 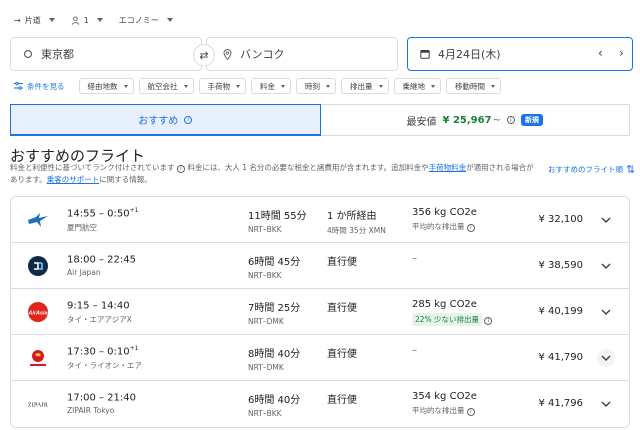 What do you see at coordinates (38, 404) in the screenshot?
I see `zipair-logo: ZIPAIR` at bounding box center [38, 404].